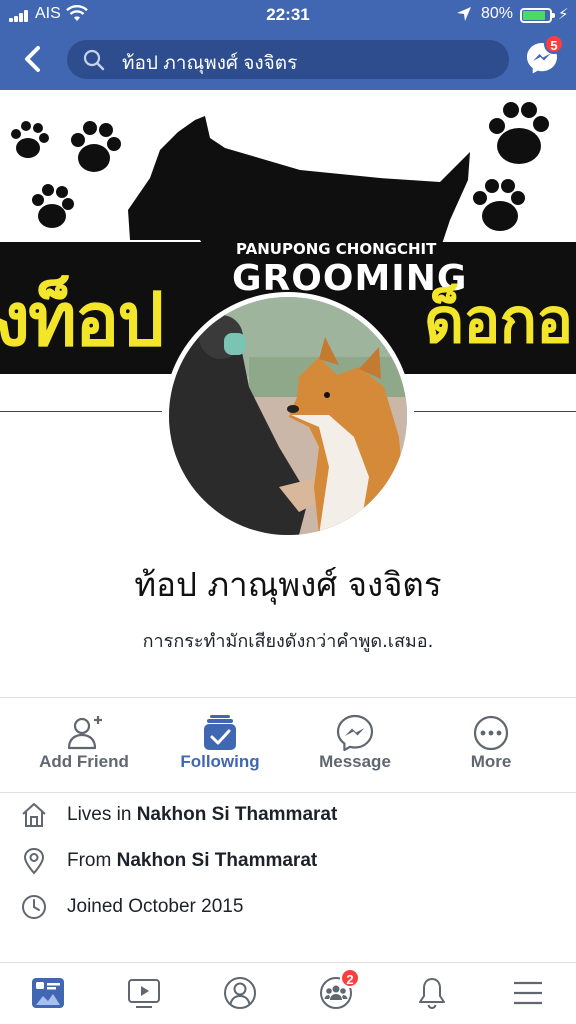  Describe the element at coordinates (33, 59) in the screenshot. I see `back-button` at that location.